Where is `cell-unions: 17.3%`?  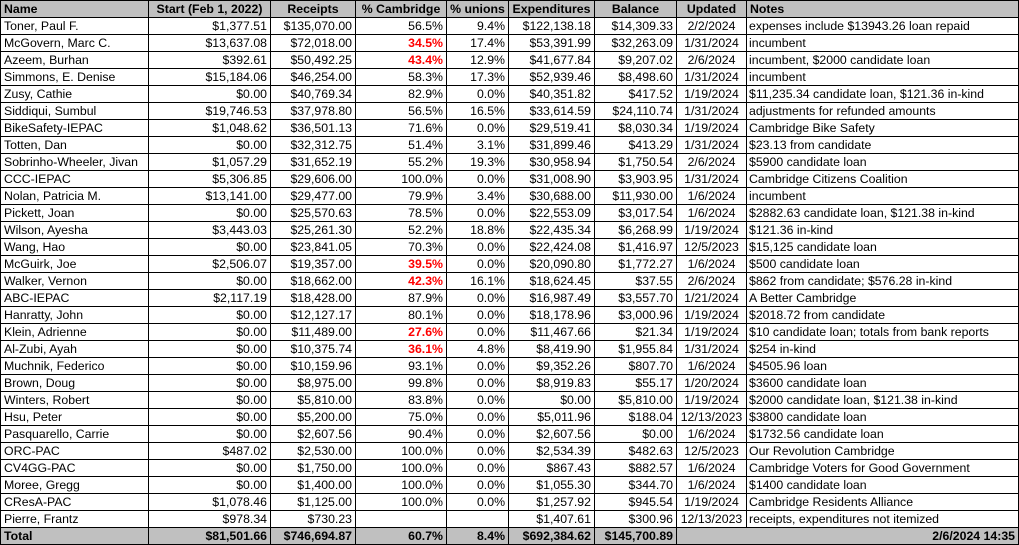
cell-unions: 17.3% is located at coordinates (477, 77).